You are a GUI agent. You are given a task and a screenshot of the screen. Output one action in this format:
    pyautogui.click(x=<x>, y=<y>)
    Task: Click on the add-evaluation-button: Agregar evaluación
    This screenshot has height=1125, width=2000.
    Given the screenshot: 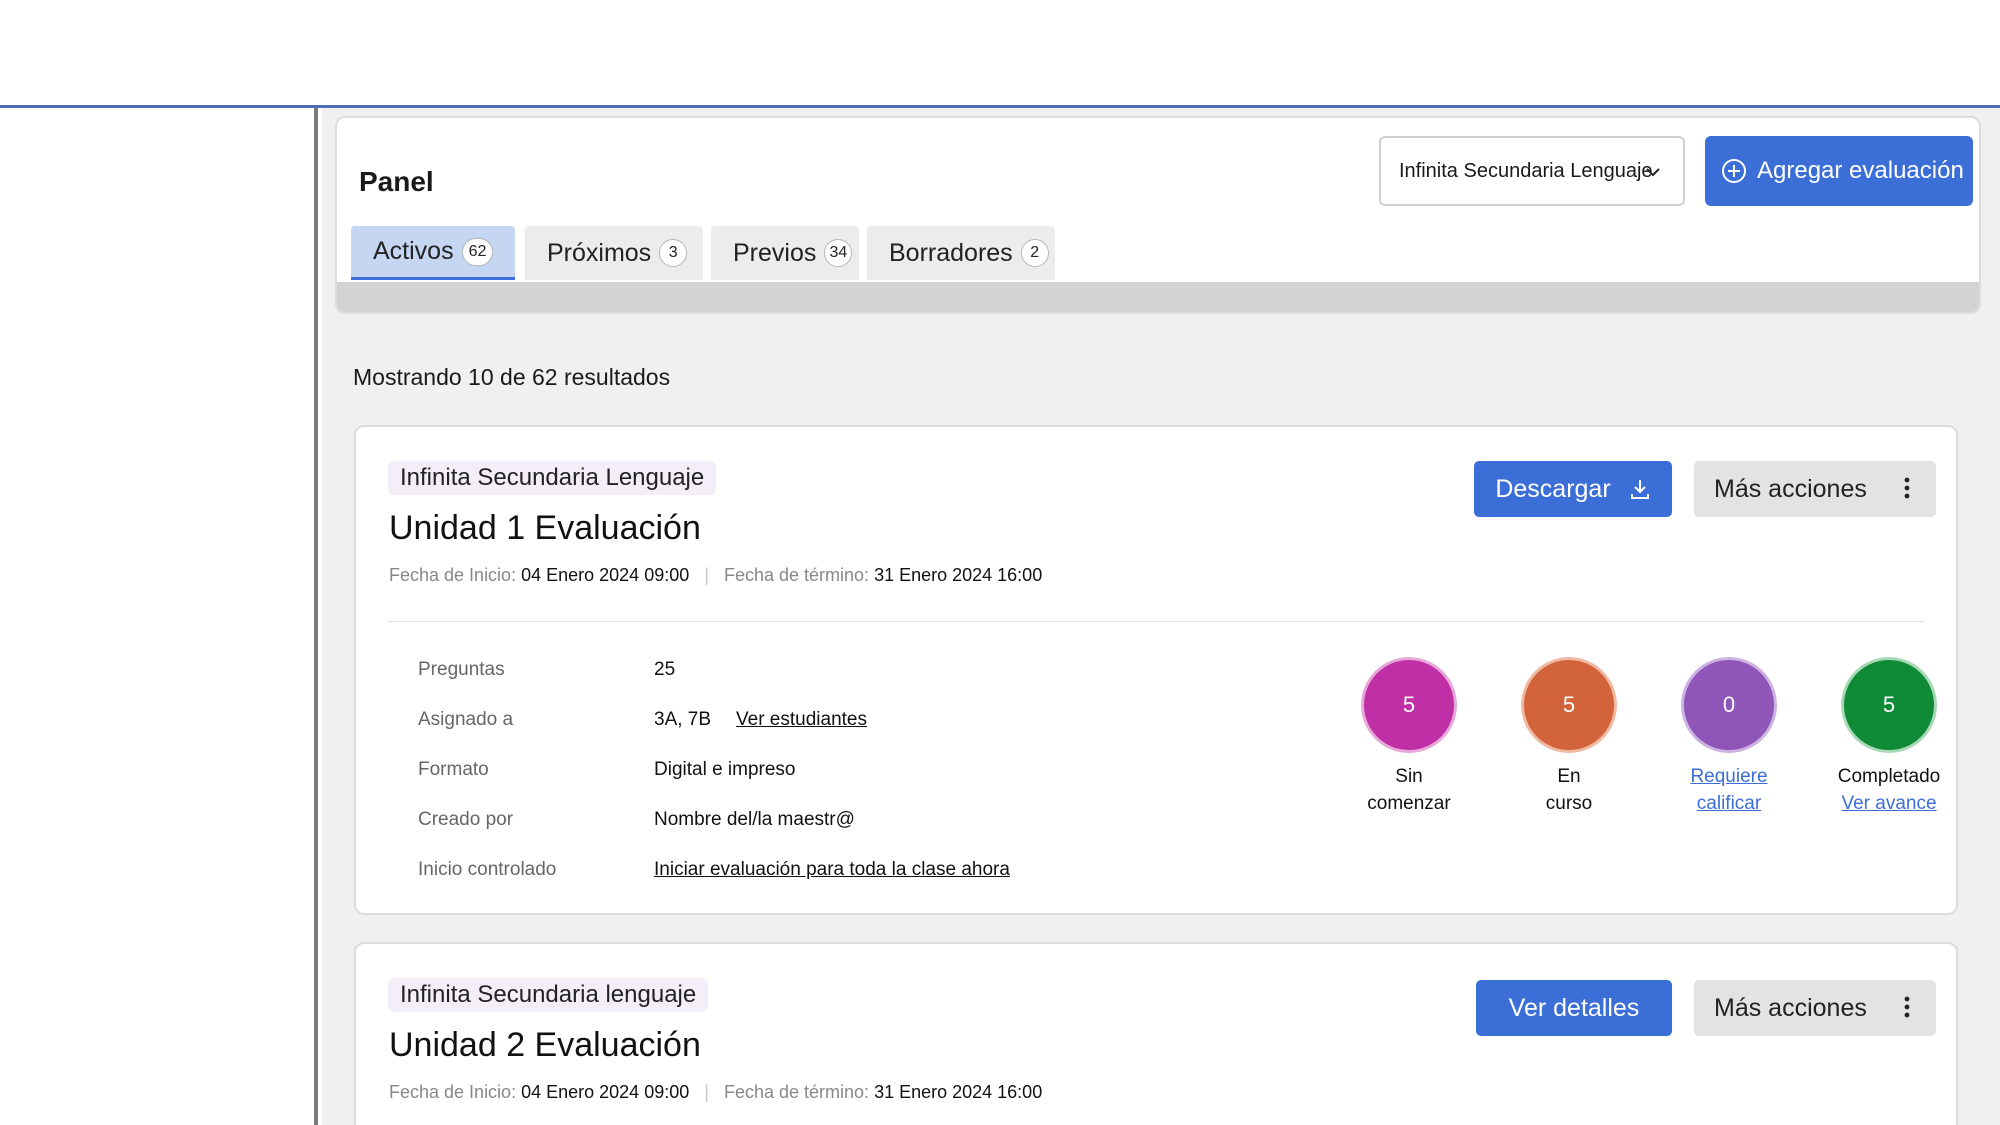 What is the action you would take?
    pyautogui.click(x=1839, y=171)
    